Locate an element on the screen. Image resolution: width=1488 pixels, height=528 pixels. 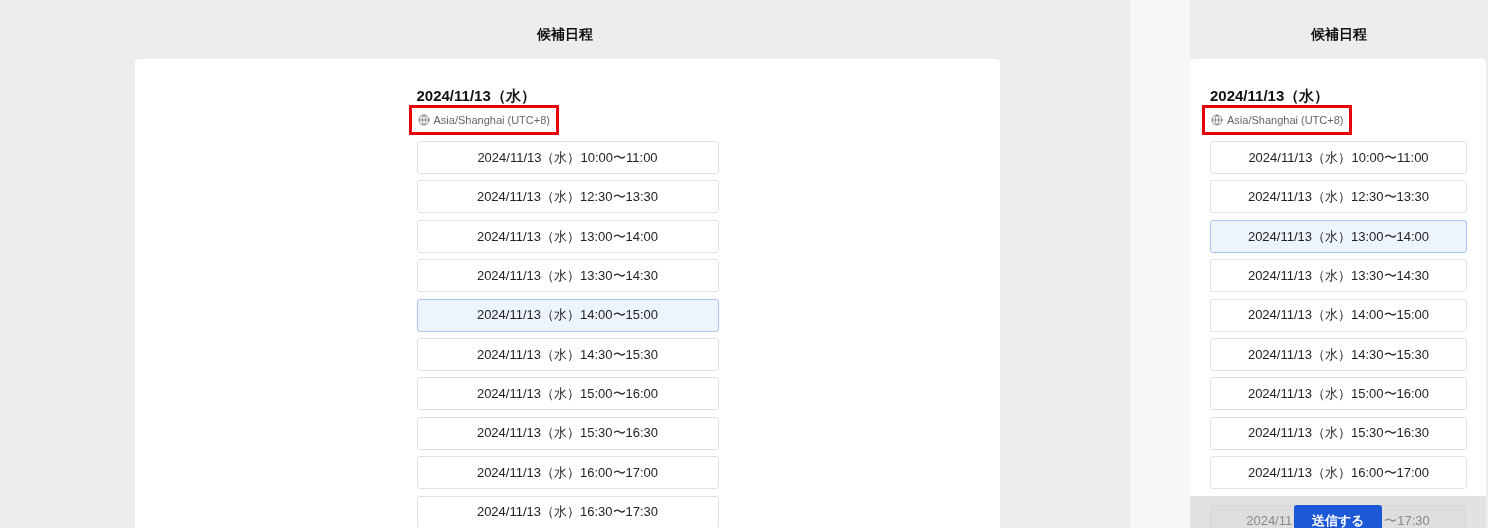
time-slot: 2024/11/13（水）16:30〜17:30 is located at coordinates (567, 511).